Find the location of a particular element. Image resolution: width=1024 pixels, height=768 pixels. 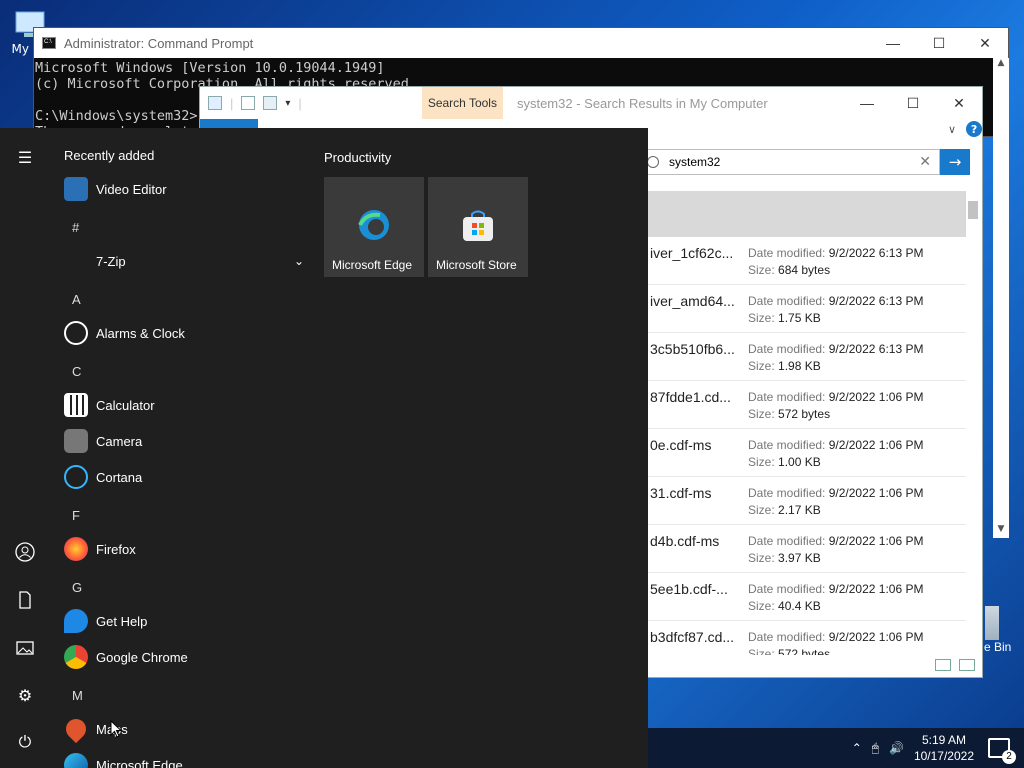

help-icon: ? is located at coordinates (974, 129).